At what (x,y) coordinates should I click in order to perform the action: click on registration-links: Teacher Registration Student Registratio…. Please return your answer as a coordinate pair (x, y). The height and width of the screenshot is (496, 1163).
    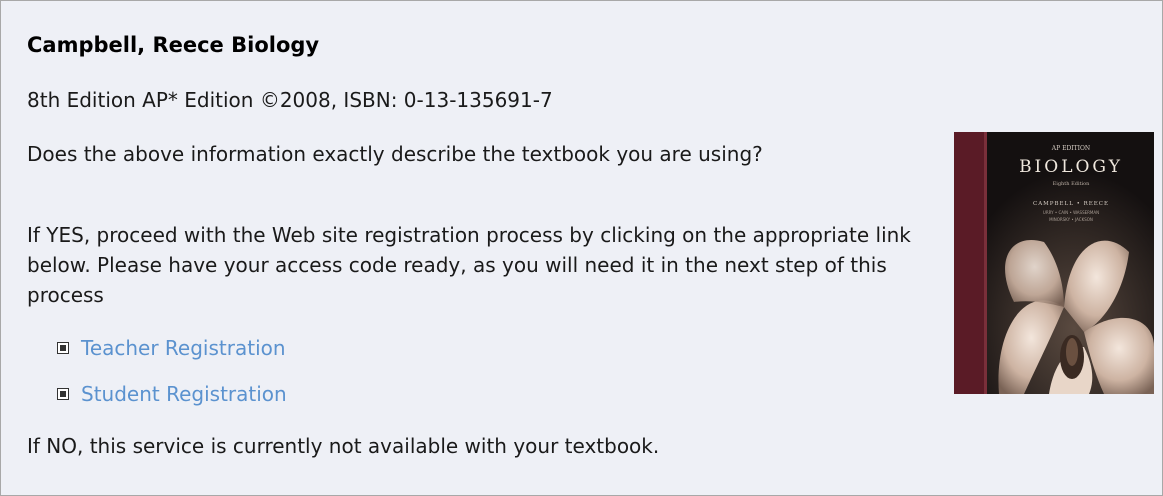
    Looking at the image, I should click on (172, 382).